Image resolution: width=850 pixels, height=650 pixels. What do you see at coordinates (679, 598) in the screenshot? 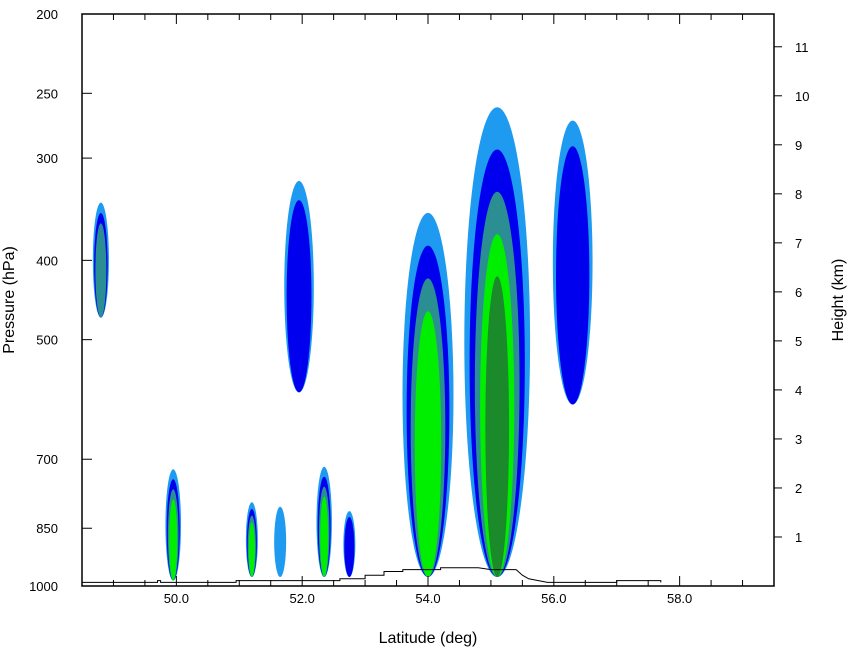
I see `x-tick-label: 58.0` at bounding box center [679, 598].